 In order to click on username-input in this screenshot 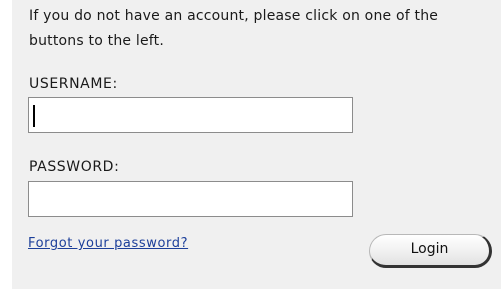, I will do `click(190, 115)`.